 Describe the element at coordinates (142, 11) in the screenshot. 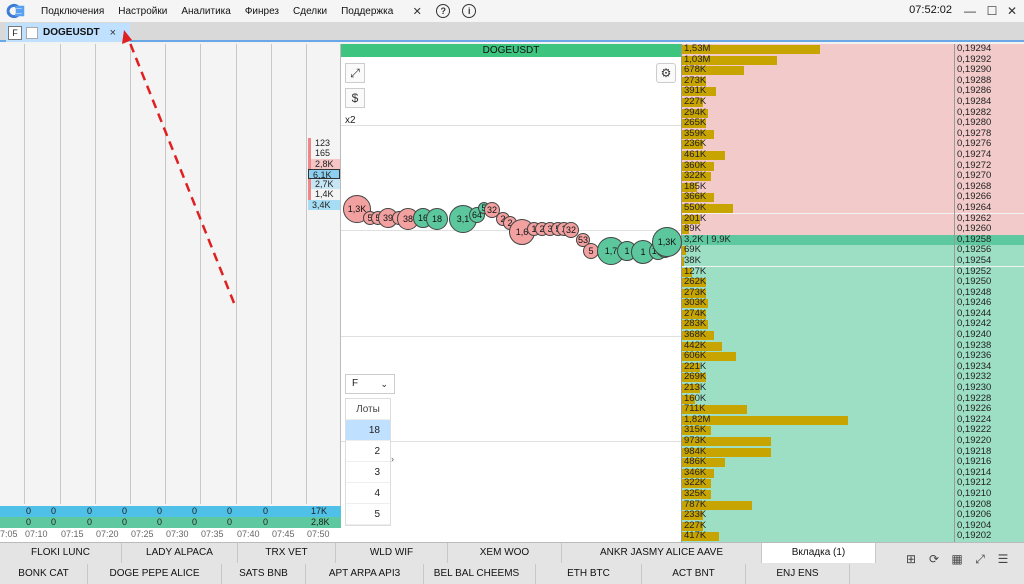

I see `menu-settings: Настройки` at that location.